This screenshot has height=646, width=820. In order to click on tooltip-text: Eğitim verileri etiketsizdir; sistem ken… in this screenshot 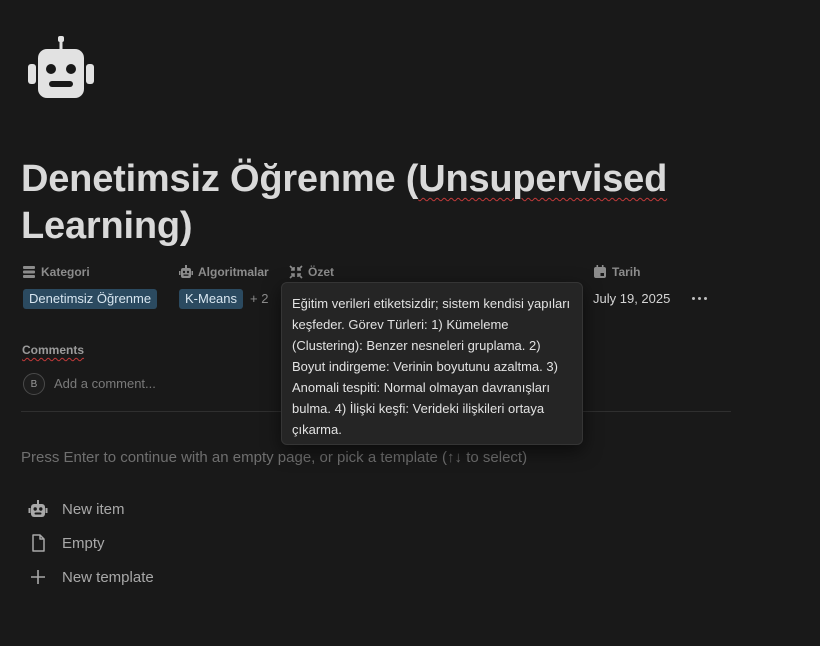, I will do `click(431, 366)`.